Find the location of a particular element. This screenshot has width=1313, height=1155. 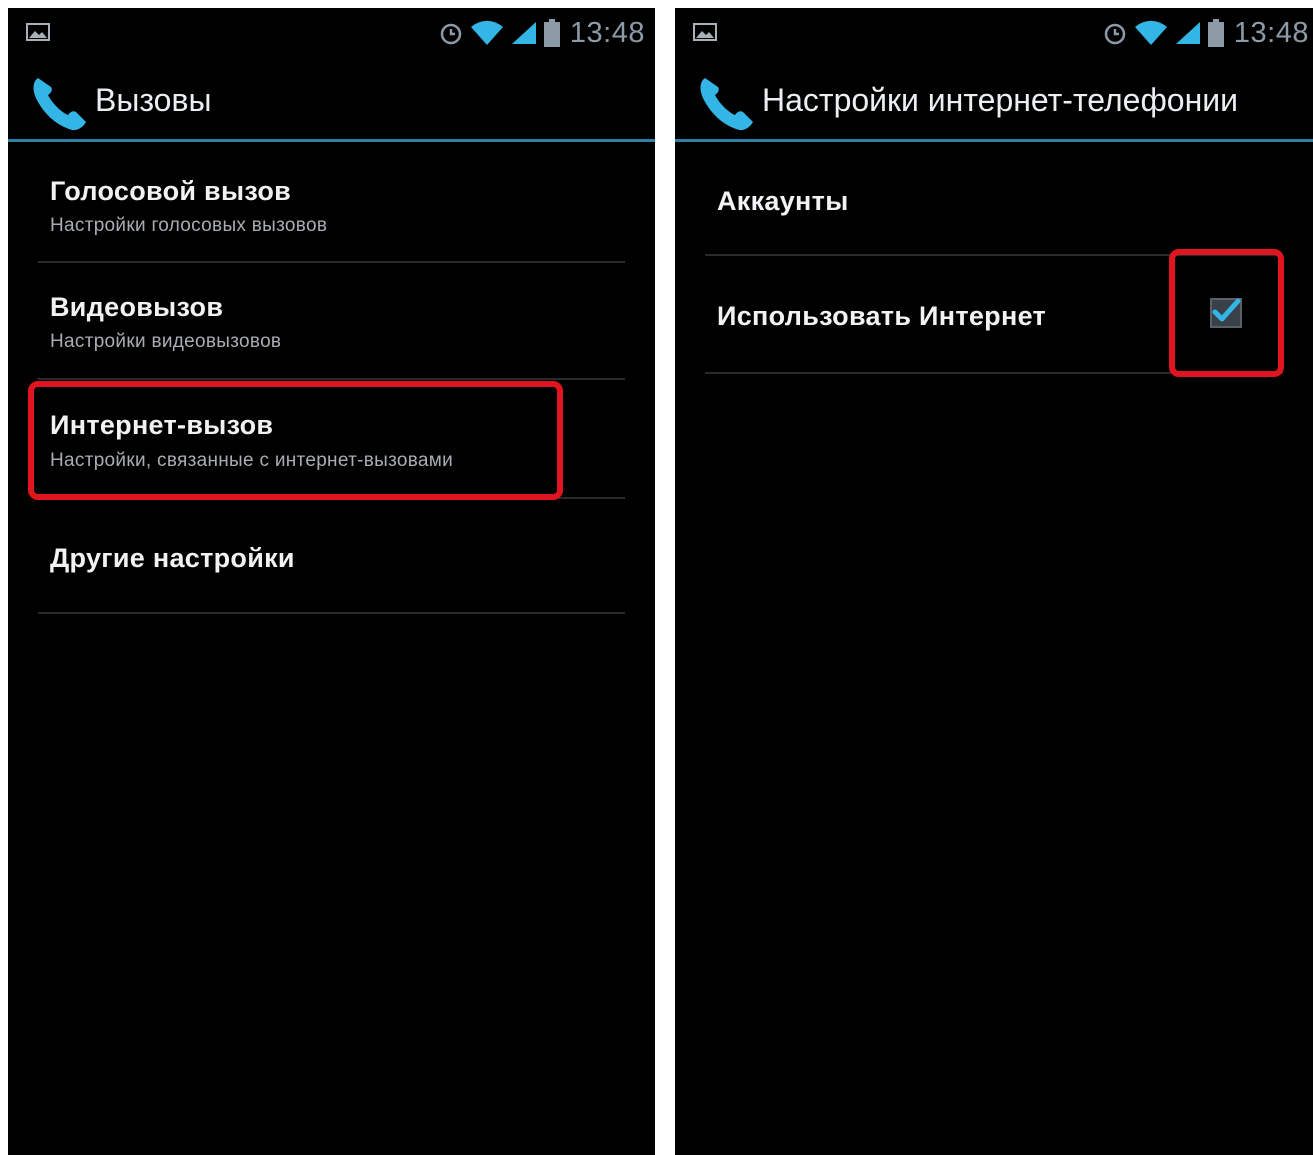

pref-video-call: Видеовызов Настройки видеовызовов is located at coordinates (331, 323).